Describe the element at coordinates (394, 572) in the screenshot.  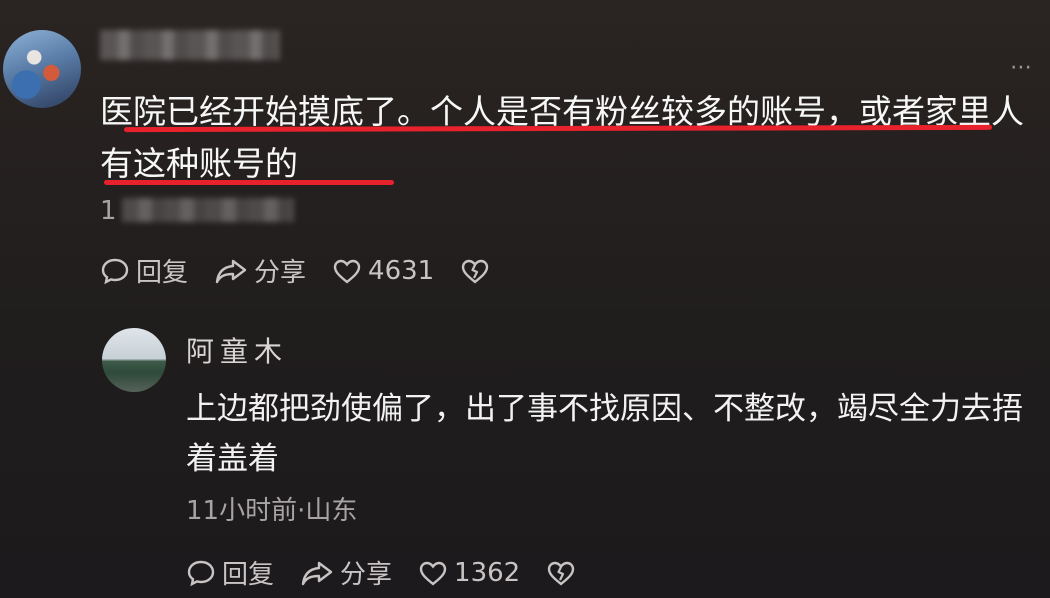
I see `reply-comment-actions: 回复 分享 1362` at that location.